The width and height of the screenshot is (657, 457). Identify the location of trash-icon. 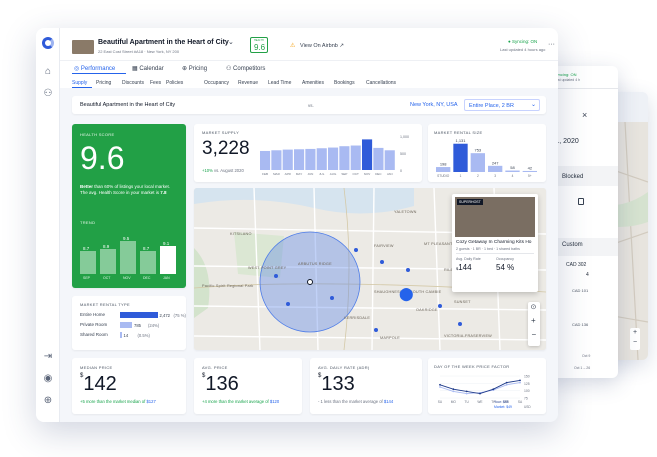
(581, 201).